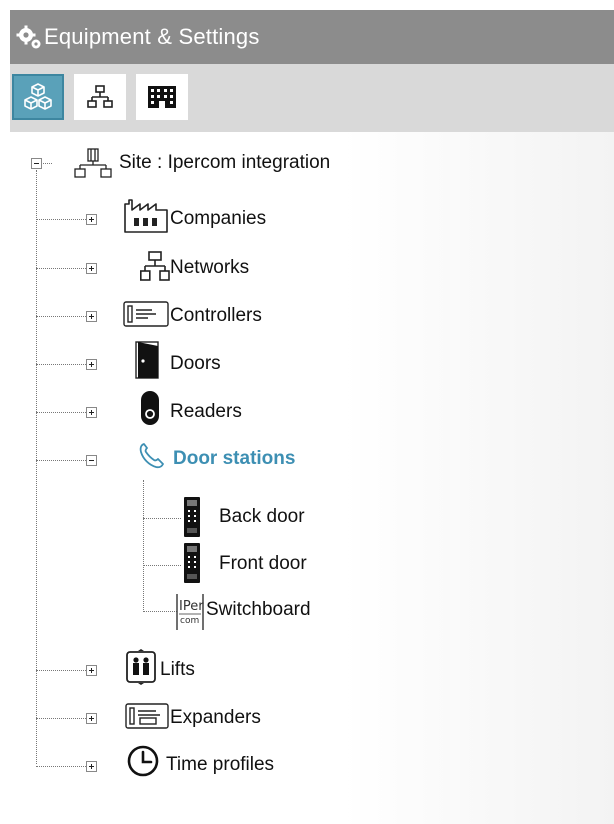 The height and width of the screenshot is (824, 614). Describe the element at coordinates (216, 316) in the screenshot. I see `tree-item-controllers: Controllers` at that location.